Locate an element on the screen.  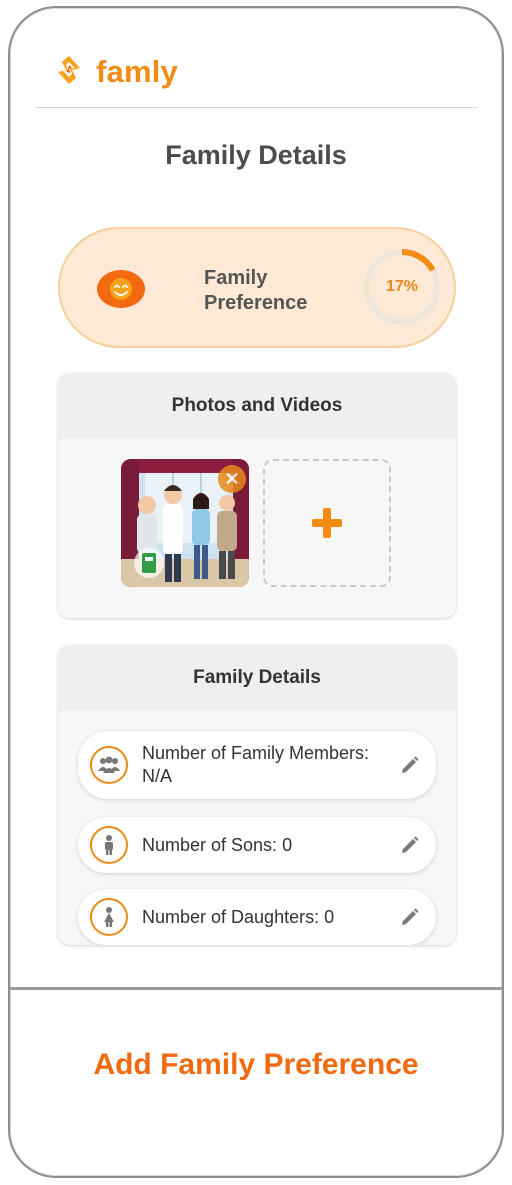
close-icon: ✕ is located at coordinates (232, 478).